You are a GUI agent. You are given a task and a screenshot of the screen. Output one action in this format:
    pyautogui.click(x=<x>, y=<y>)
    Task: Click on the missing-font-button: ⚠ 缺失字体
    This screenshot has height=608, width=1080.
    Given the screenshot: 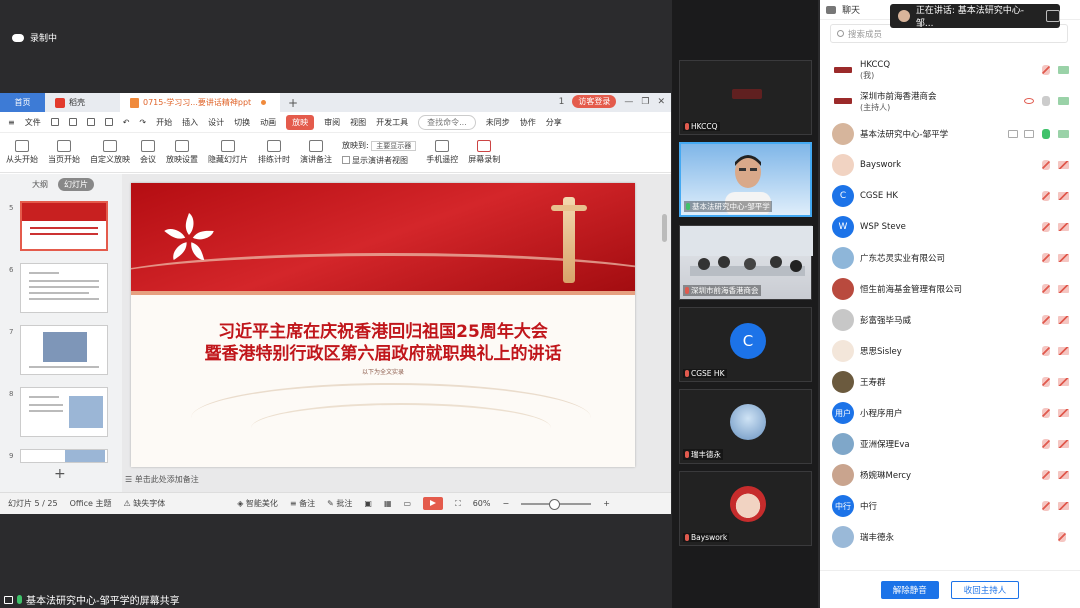 What is the action you would take?
    pyautogui.click(x=145, y=503)
    